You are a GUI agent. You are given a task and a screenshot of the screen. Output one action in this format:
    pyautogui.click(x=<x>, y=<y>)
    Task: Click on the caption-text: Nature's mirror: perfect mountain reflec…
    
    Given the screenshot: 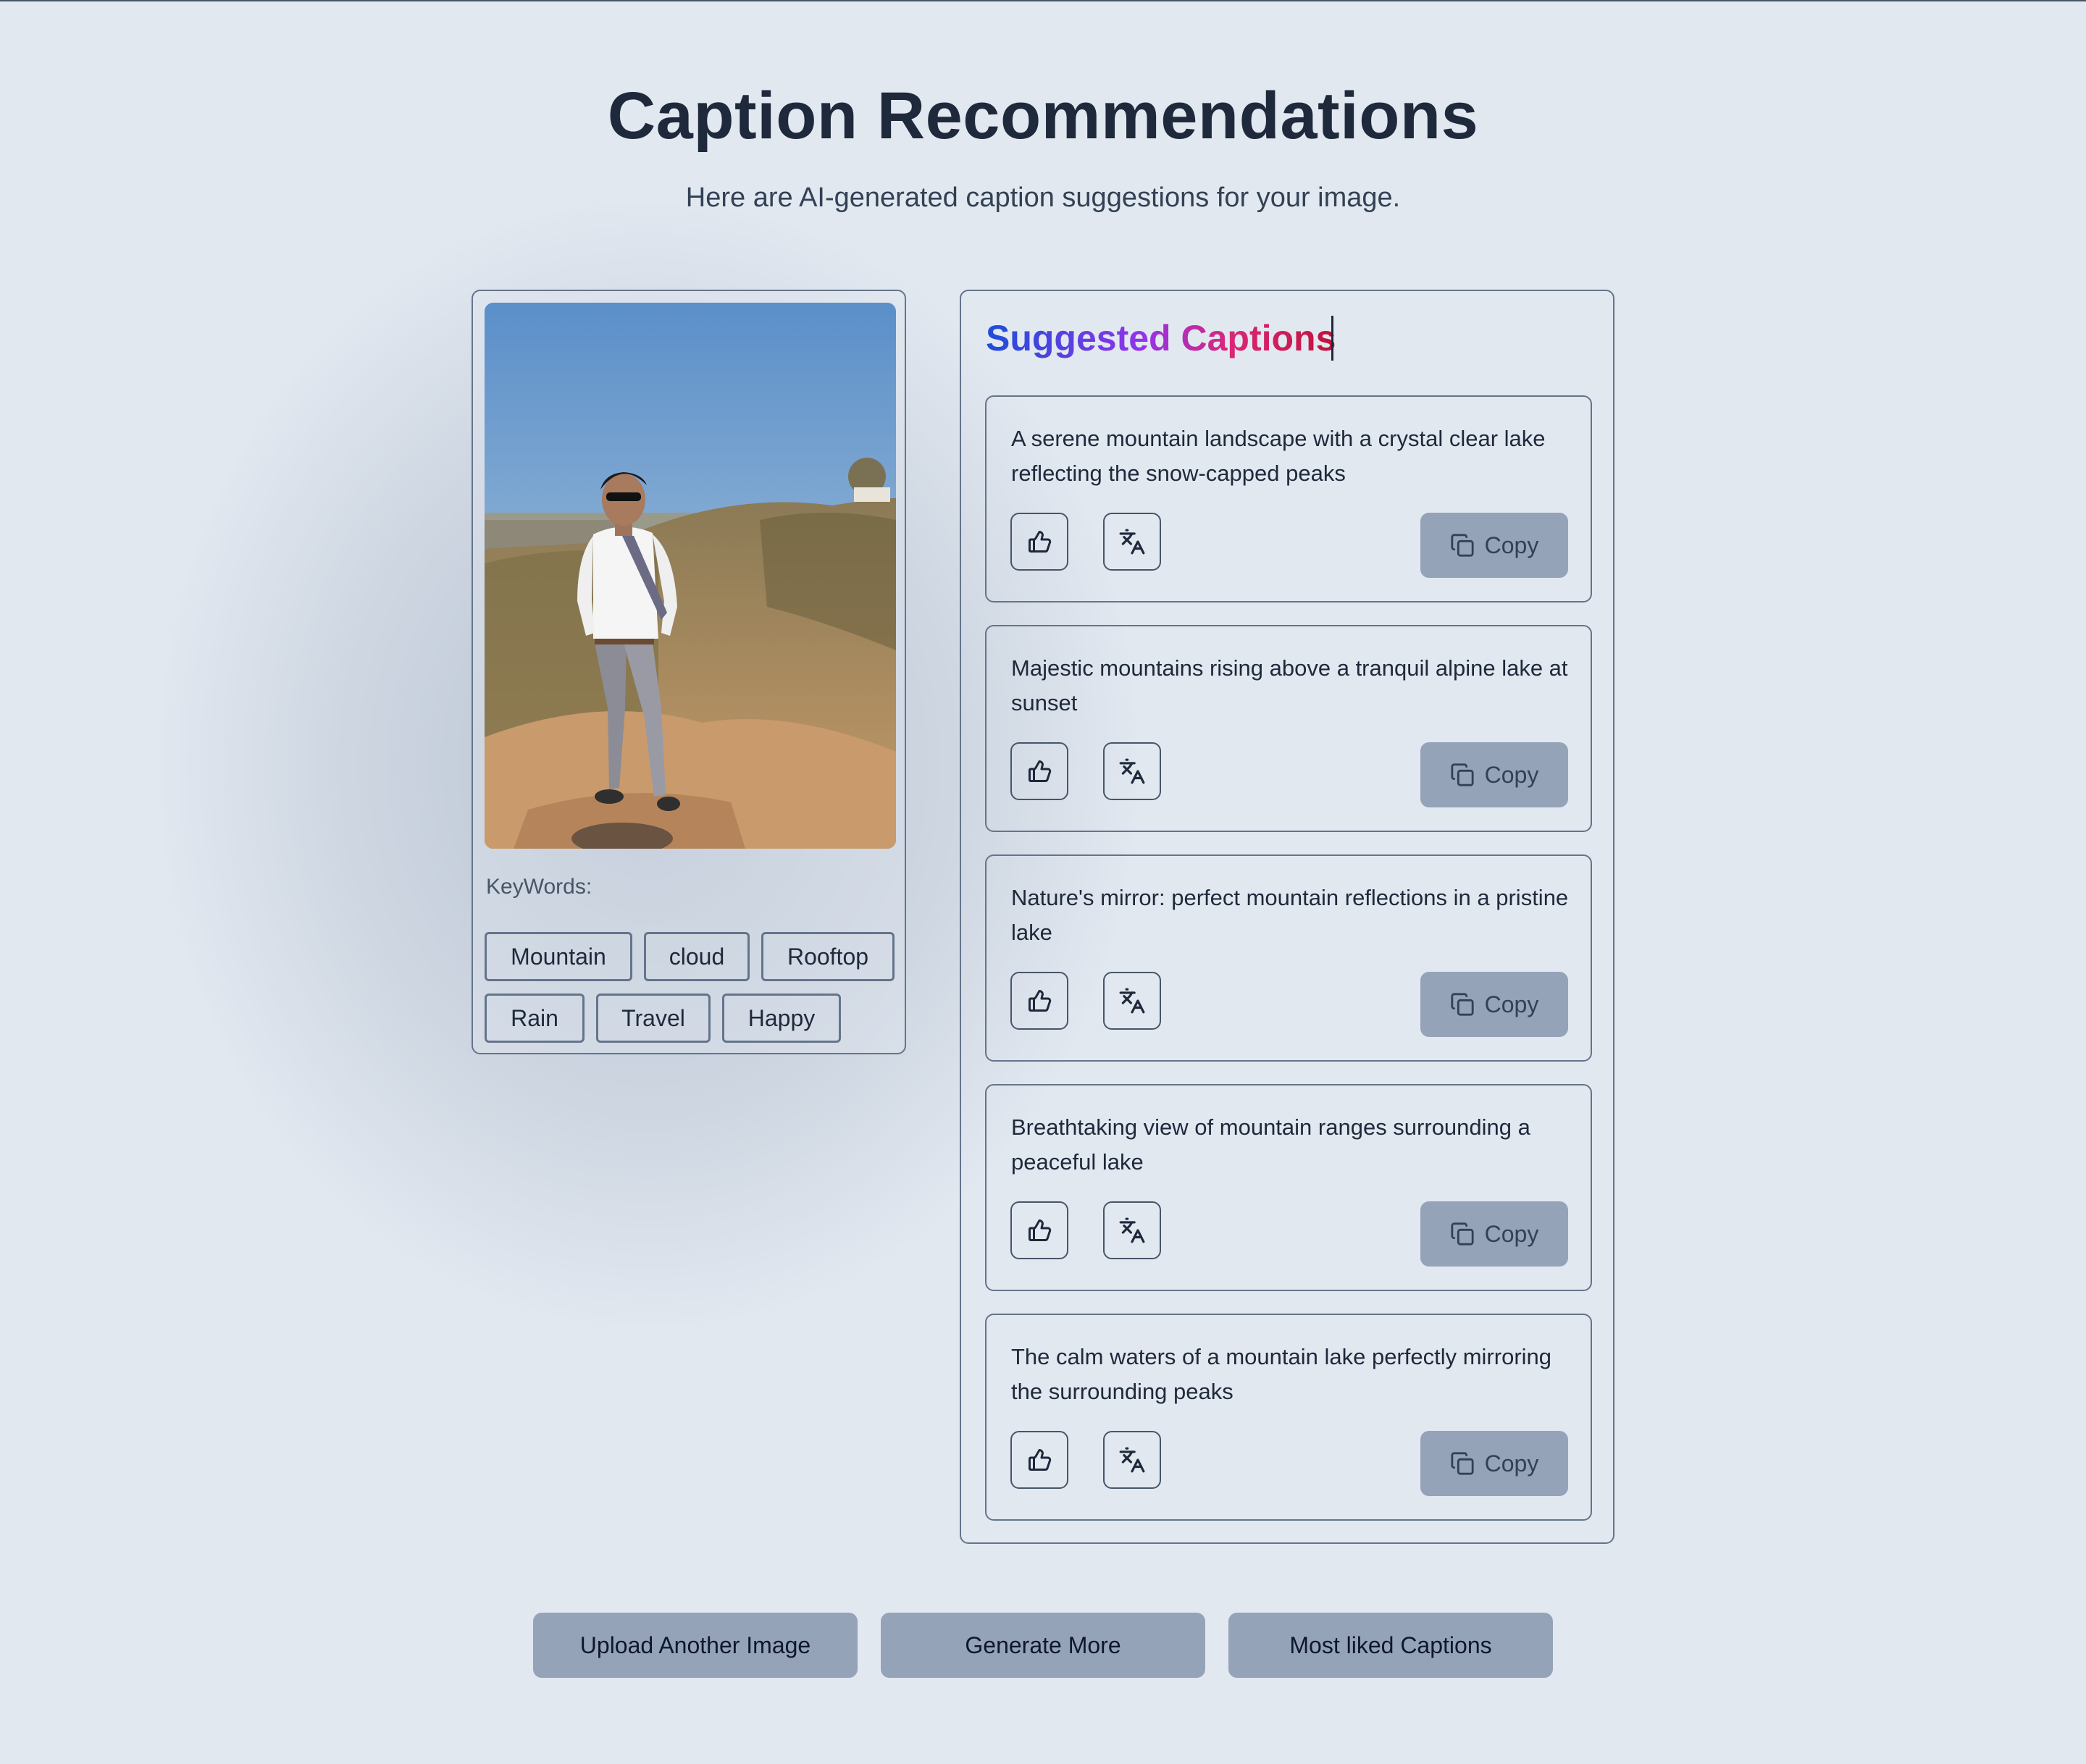 What is the action you would take?
    pyautogui.click(x=1290, y=915)
    